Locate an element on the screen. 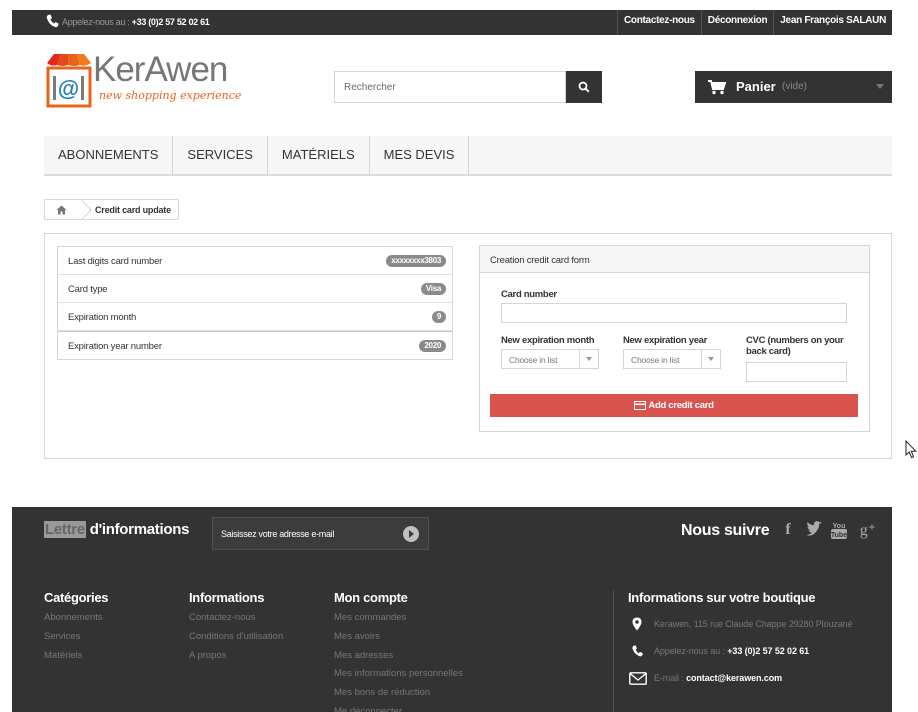 The height and width of the screenshot is (712, 918). google-plus-icon: g⁺ is located at coordinates (868, 530).